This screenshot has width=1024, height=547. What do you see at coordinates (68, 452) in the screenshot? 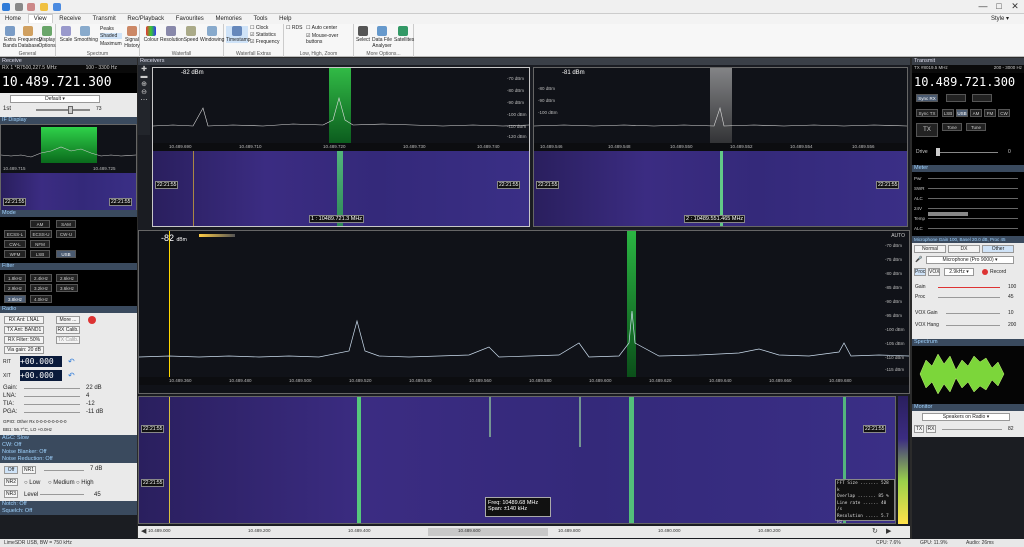
I see `noise-blanker-row: Noise Blanker: Off` at bounding box center [68, 452].